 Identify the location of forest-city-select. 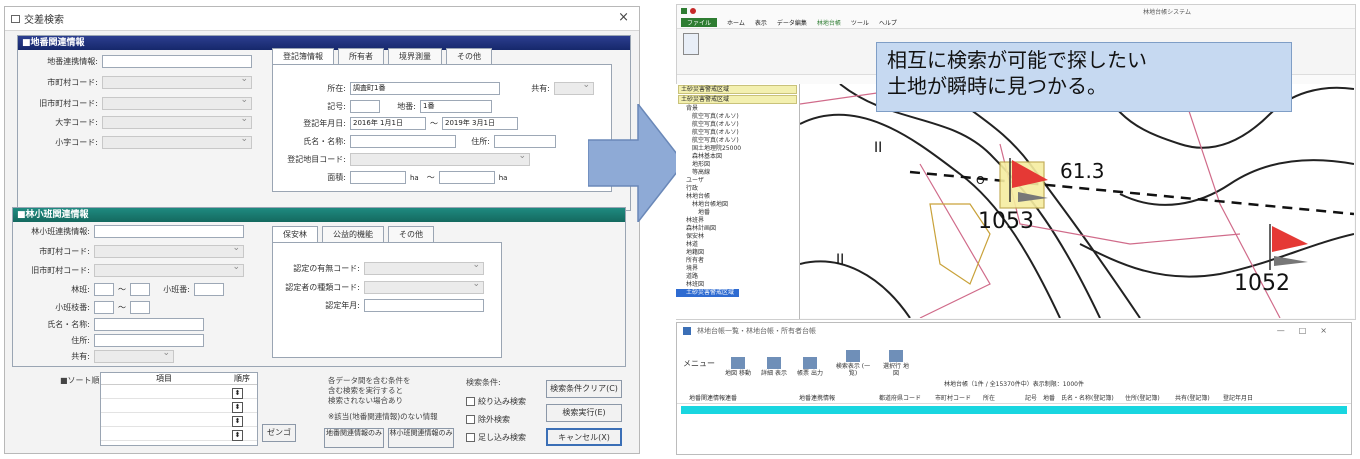
(169, 250).